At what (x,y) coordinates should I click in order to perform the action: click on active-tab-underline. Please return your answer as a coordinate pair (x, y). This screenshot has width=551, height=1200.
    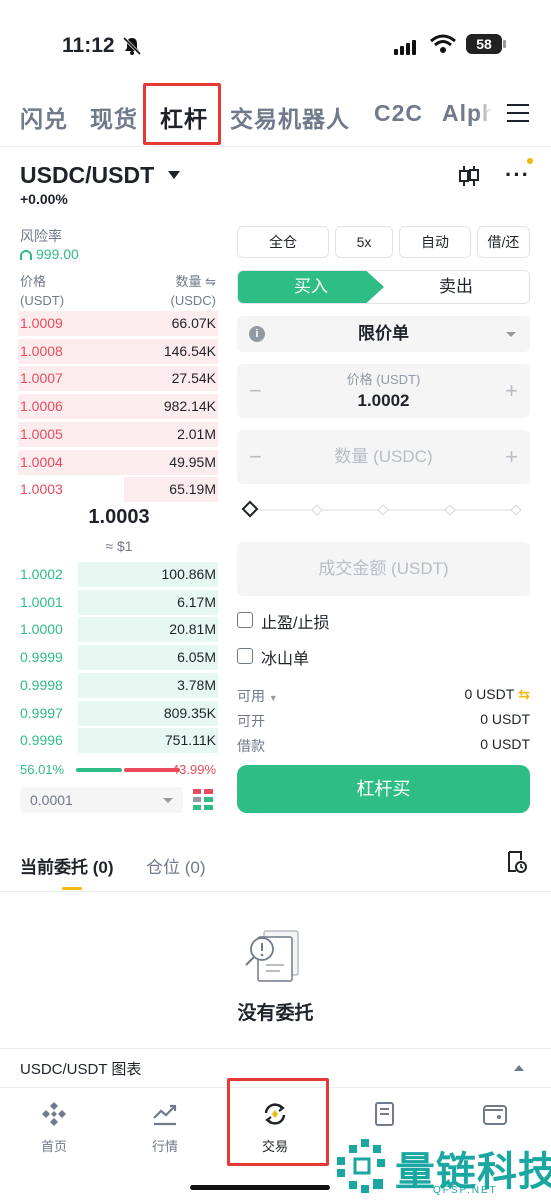
    Looking at the image, I should click on (72, 888).